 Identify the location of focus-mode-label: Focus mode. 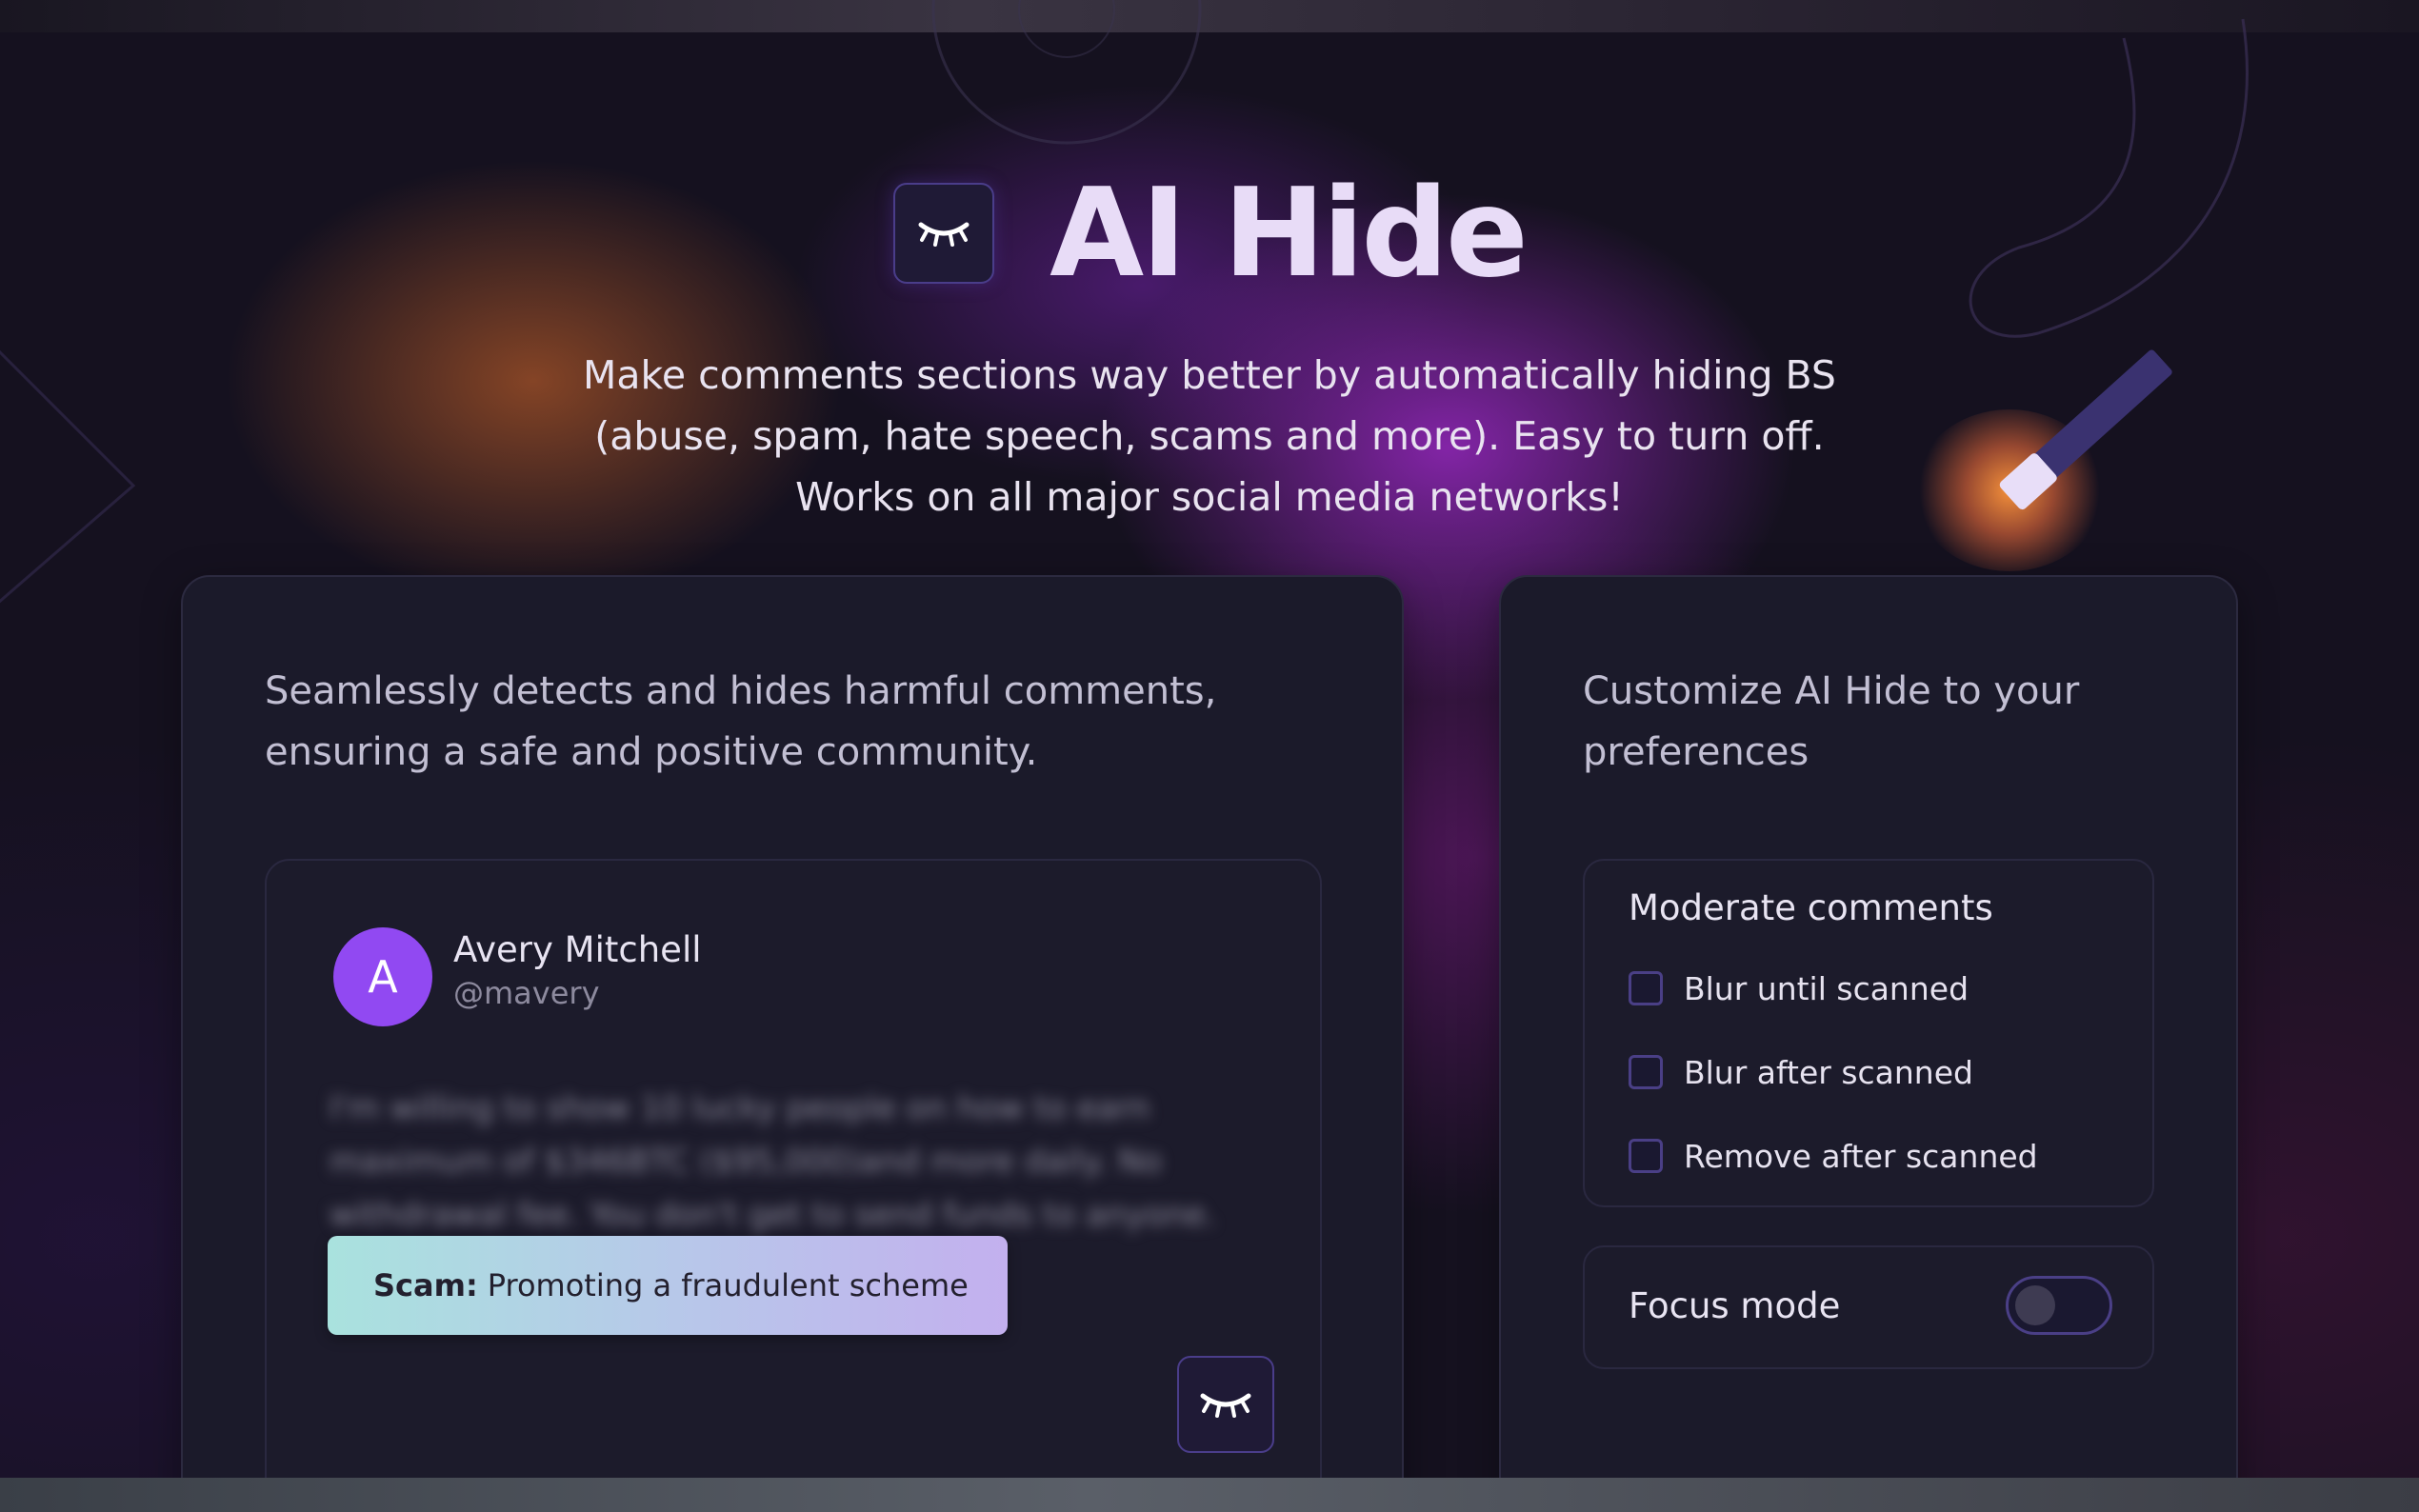
(1735, 1305).